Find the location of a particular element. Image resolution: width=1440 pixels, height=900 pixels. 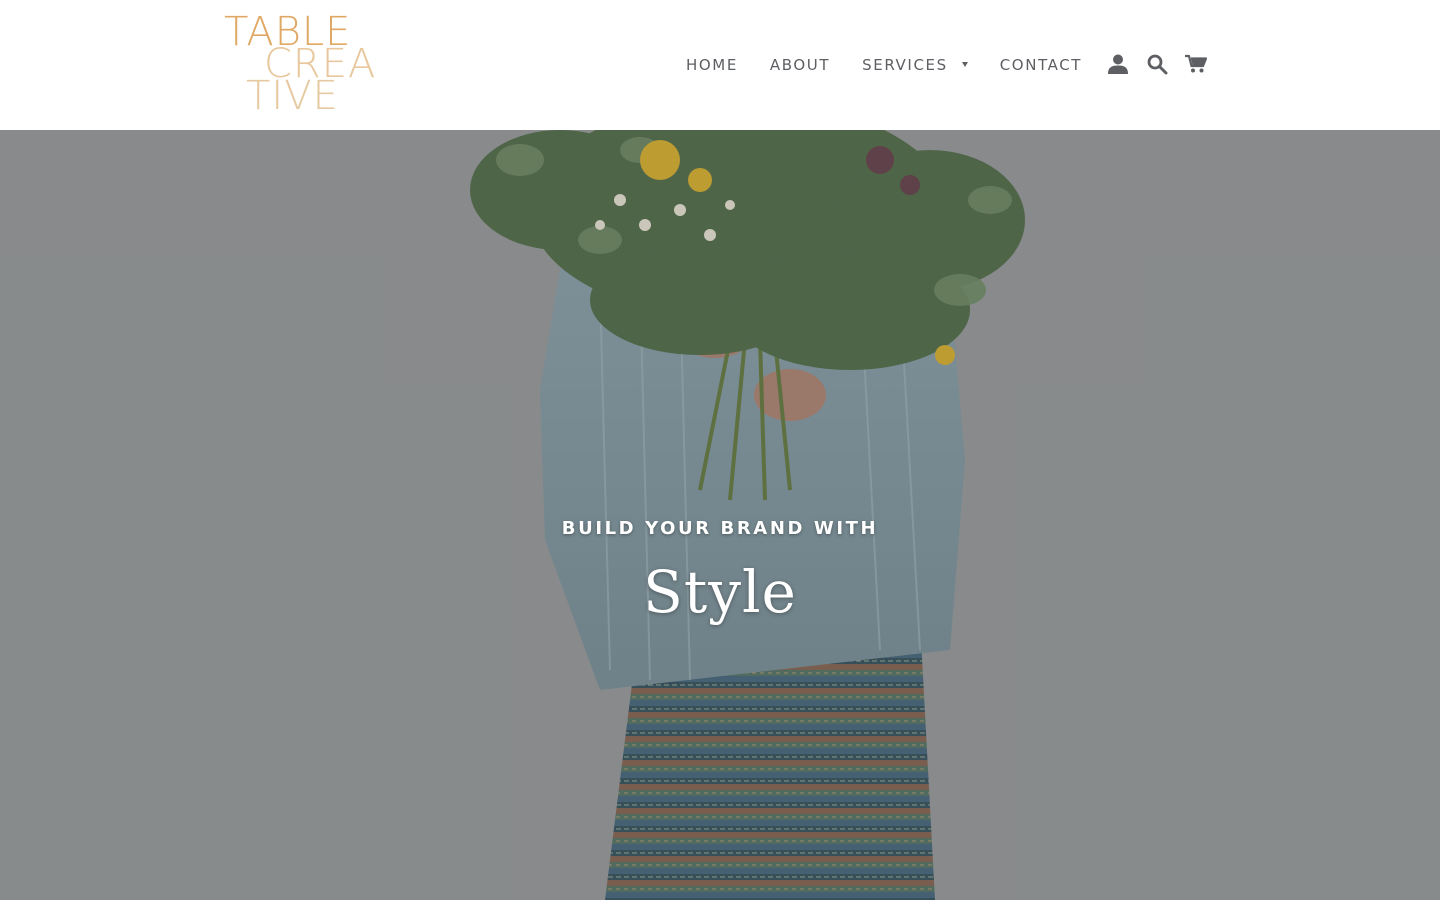

cart-icon is located at coordinates (1196, 64).